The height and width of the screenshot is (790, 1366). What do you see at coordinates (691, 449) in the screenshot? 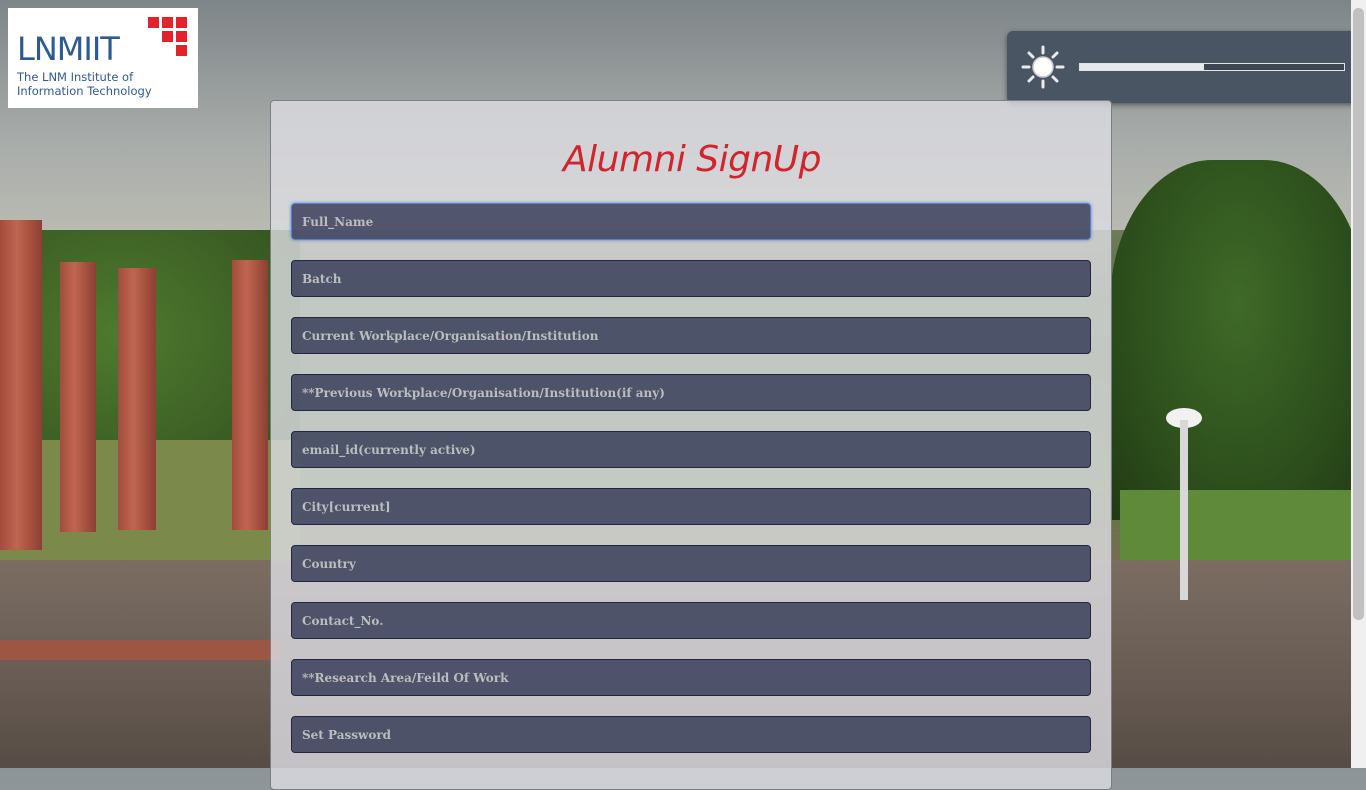
I see `email-input` at bounding box center [691, 449].